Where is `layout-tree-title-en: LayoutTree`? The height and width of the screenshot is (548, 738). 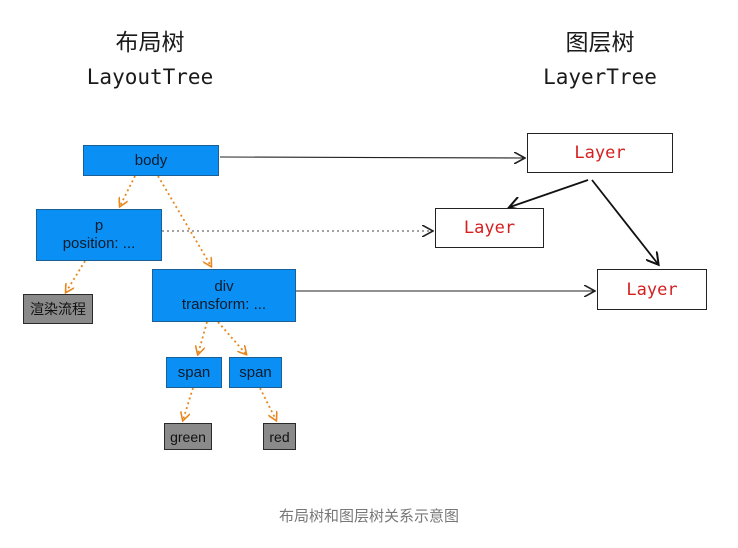
layout-tree-title-en: LayoutTree is located at coordinates (150, 77).